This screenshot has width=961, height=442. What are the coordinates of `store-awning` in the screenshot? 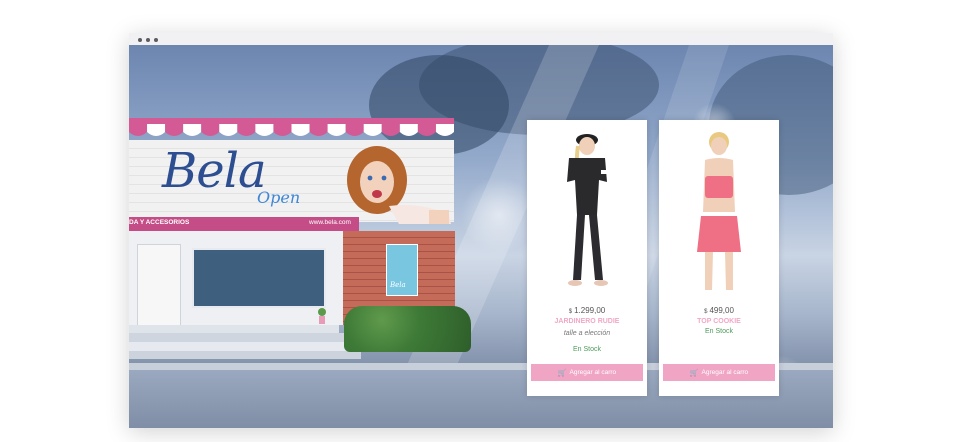 It's located at (291, 127).